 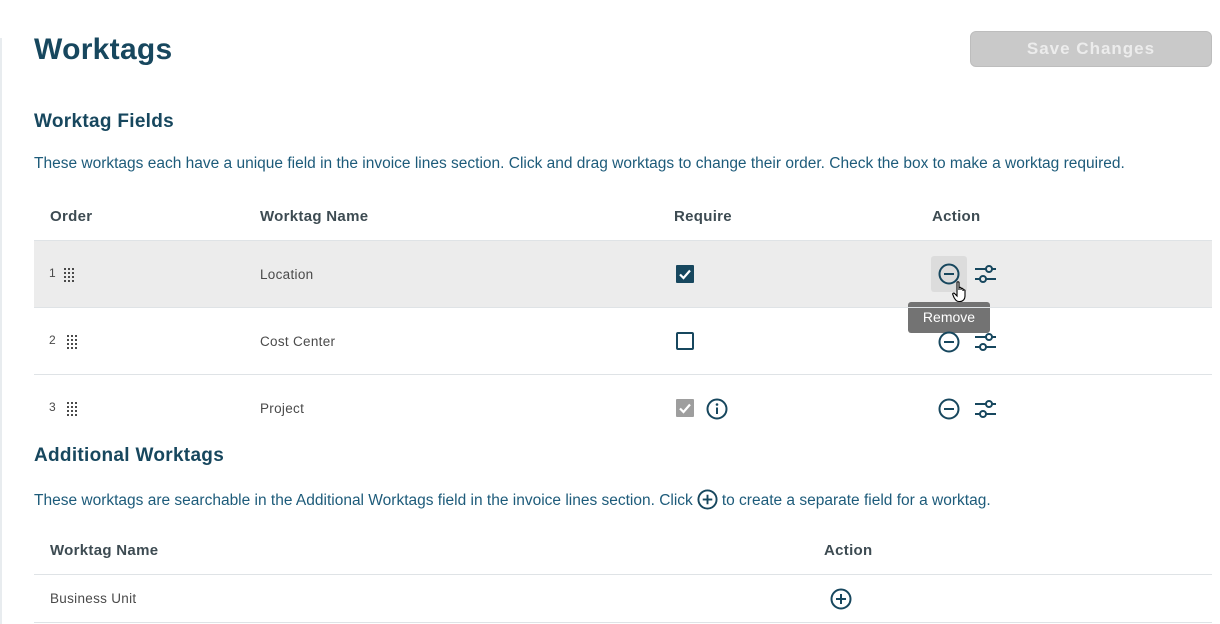 What do you see at coordinates (282, 408) in the screenshot?
I see `worktag-name: Project` at bounding box center [282, 408].